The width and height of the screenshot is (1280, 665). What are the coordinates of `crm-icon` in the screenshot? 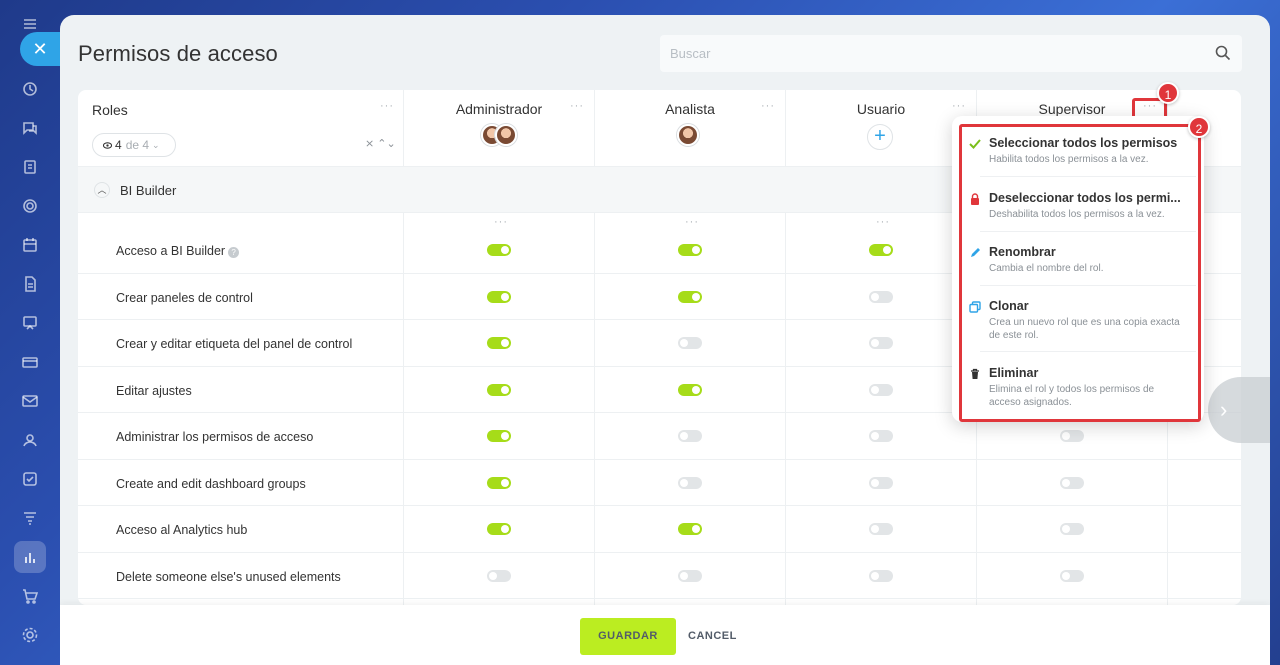 It's located at (30, 206).